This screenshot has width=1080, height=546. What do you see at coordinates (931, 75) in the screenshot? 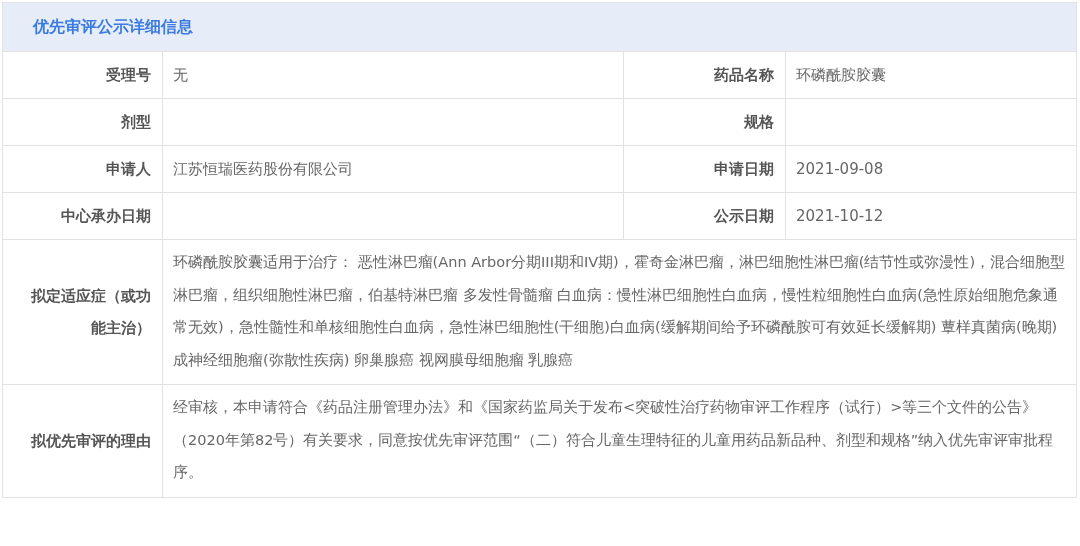
I see `field-value: 环磷酰胺胶囊` at bounding box center [931, 75].